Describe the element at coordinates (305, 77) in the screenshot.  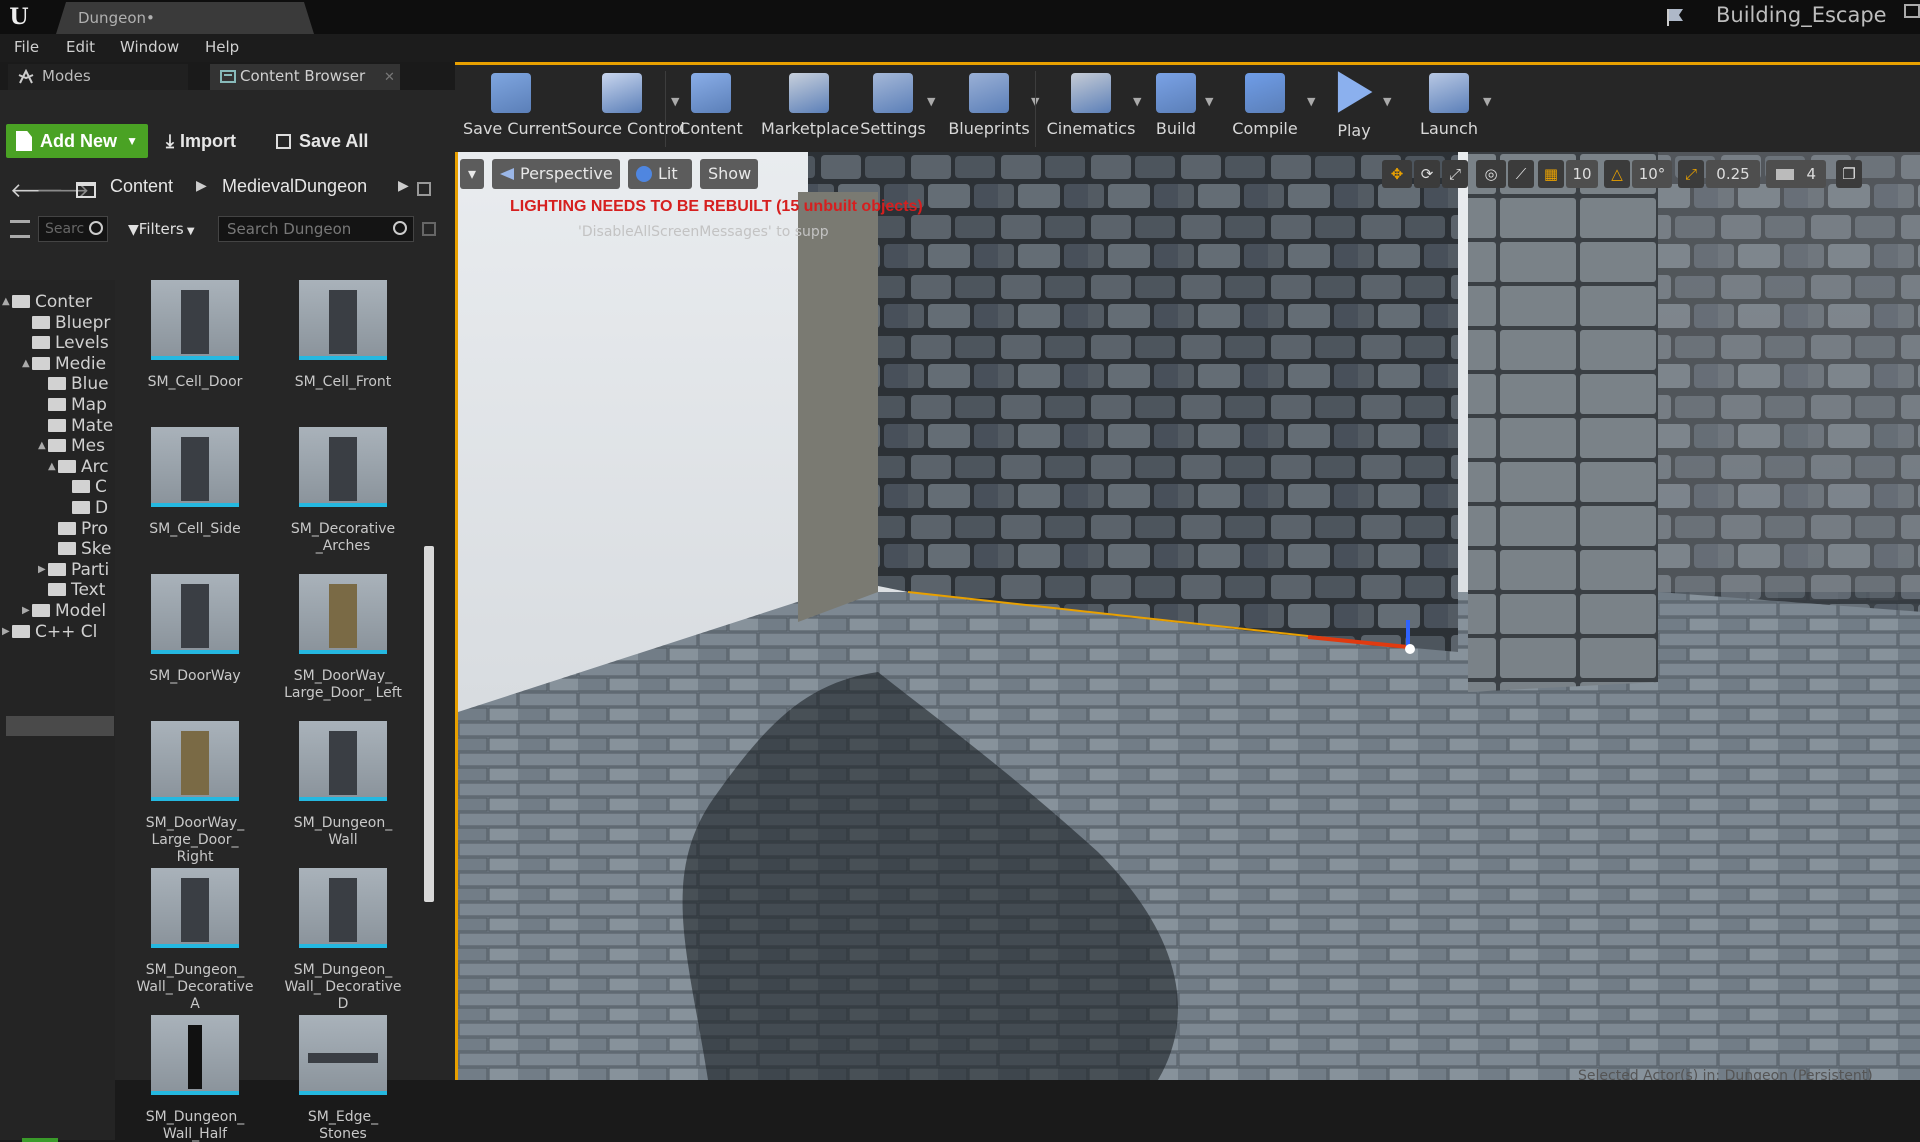
I see `tab-content-browser: Content Browser ✕` at that location.